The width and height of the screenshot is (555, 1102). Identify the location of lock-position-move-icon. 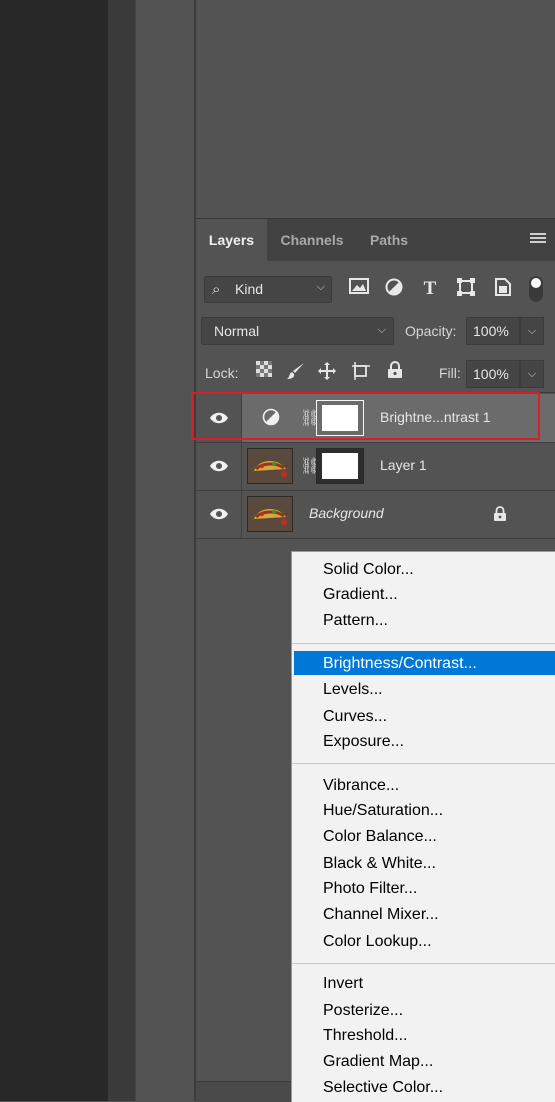
(327, 372).